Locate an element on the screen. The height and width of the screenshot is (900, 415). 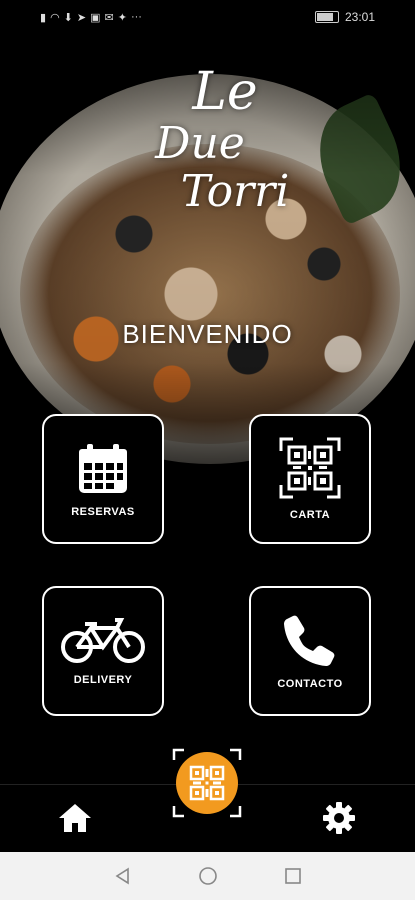
restaurant-logo: Le Due Torri is located at coordinates (210, 156).